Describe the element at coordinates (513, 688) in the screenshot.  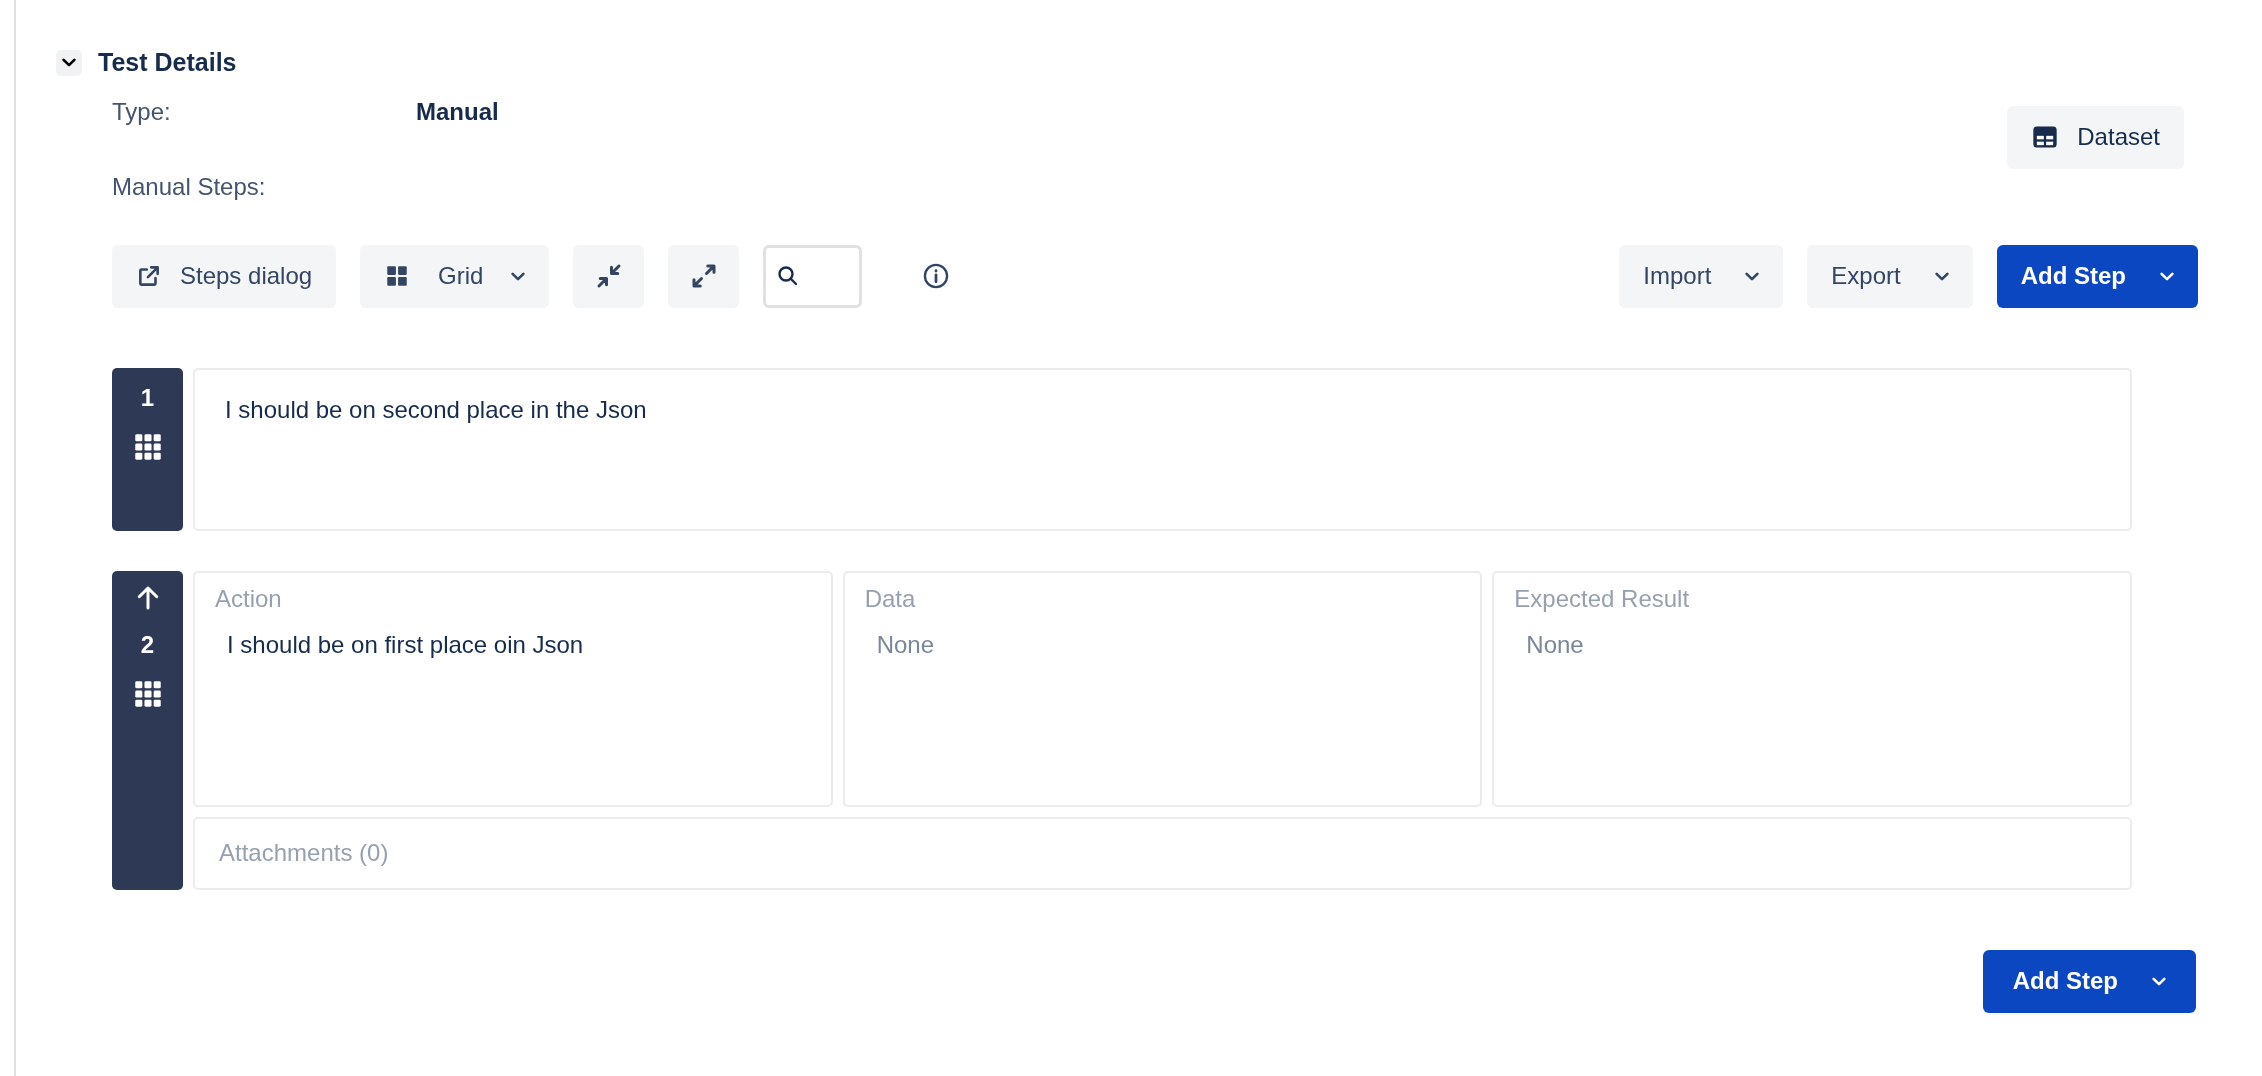
I see `step-field: Action I should be on first place oin Json` at that location.